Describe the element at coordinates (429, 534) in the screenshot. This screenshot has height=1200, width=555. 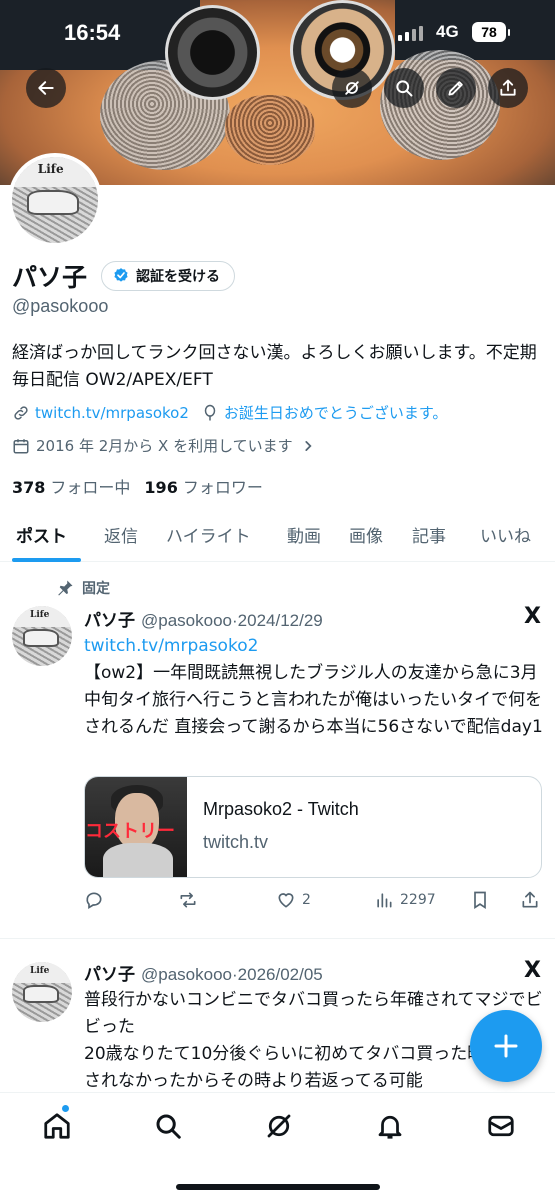
I see `tab-articles: 記事` at that location.